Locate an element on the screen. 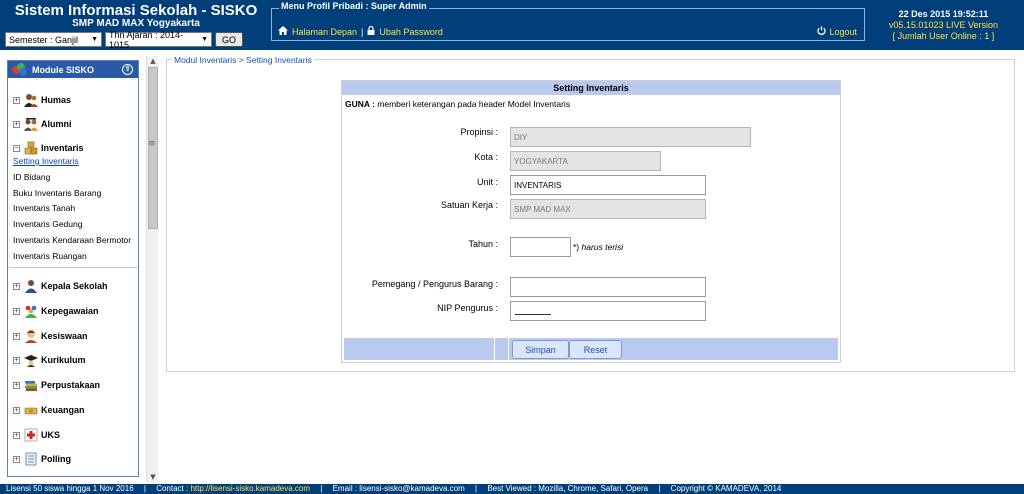  unit-label: Unit : is located at coordinates (487, 182).